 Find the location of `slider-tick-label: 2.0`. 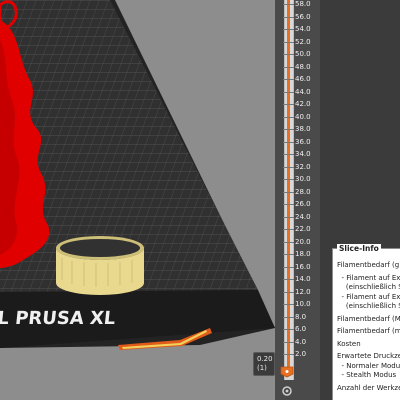

slider-tick-label: 2.0 is located at coordinates (301, 354).